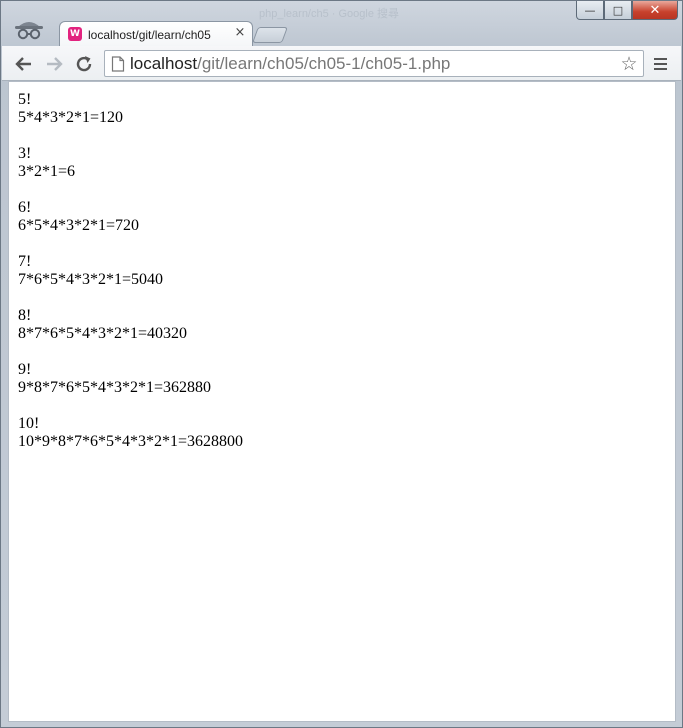 Image resolution: width=683 pixels, height=728 pixels. I want to click on factorial-expression: 3*2*1=6, so click(47, 171).